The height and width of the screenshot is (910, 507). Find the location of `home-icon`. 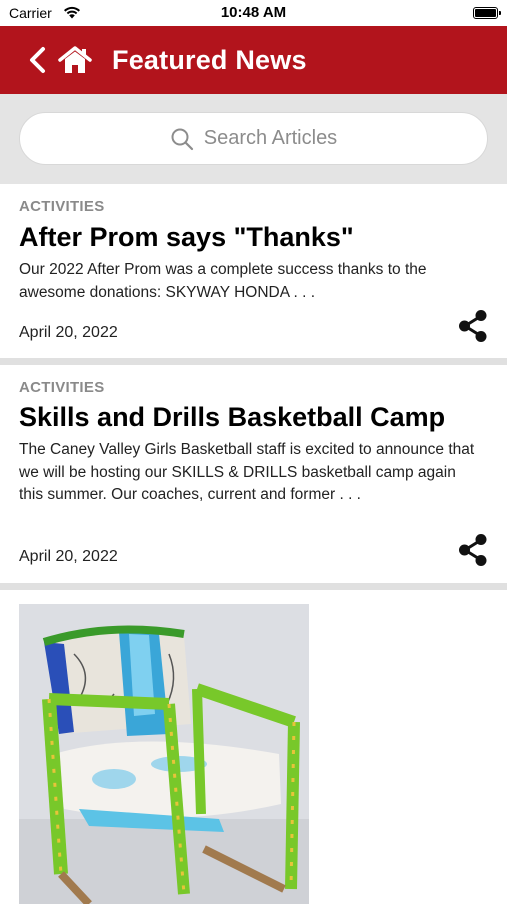

home-icon is located at coordinates (75, 59).